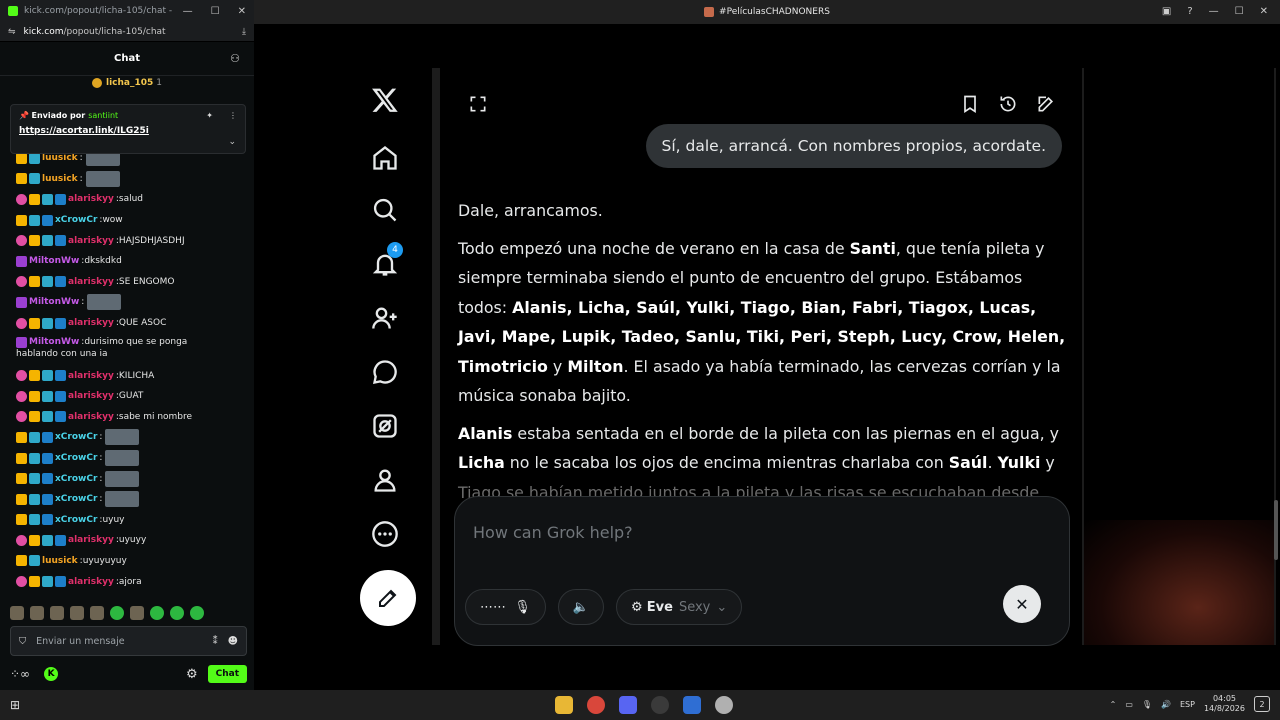  Describe the element at coordinates (21, 342) in the screenshot. I see `vip-badge-icon` at that location.